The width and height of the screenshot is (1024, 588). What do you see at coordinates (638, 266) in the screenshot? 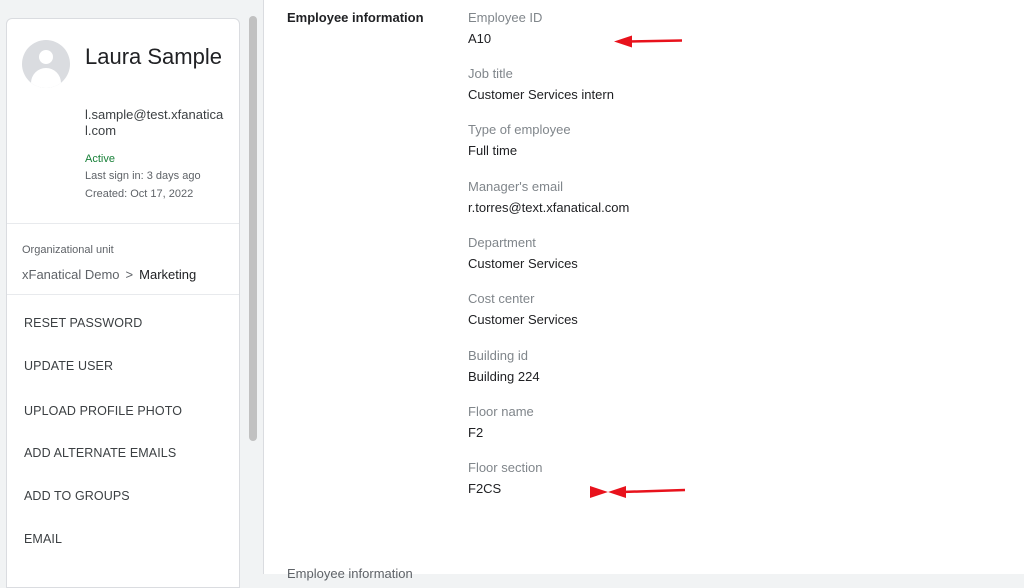
I see `annotation-arrows` at bounding box center [638, 266].